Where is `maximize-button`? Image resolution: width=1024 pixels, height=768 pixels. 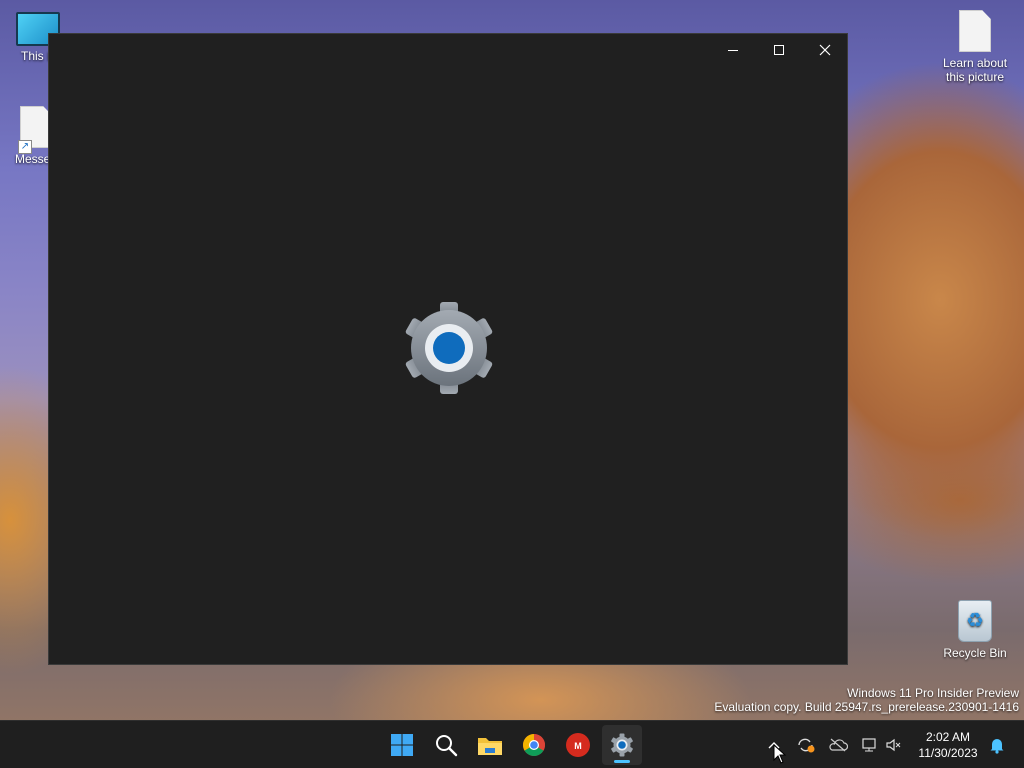
maximize-button is located at coordinates (779, 50).